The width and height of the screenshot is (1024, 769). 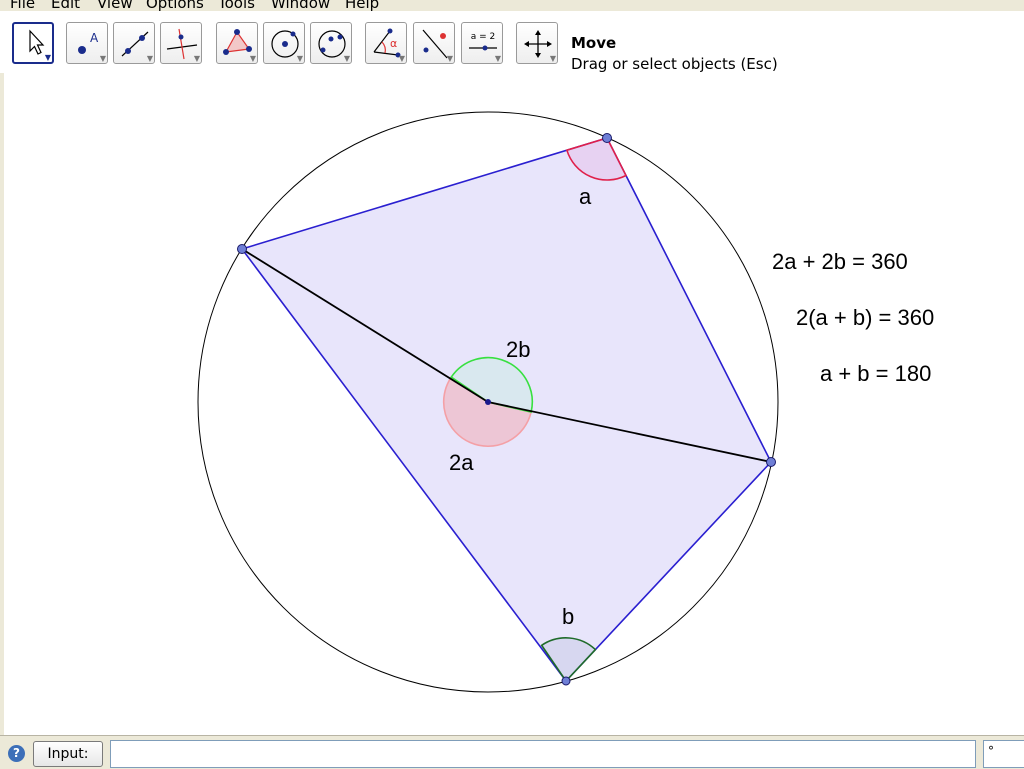 What do you see at coordinates (242, 249) in the screenshot?
I see `vertex-point-left` at bounding box center [242, 249].